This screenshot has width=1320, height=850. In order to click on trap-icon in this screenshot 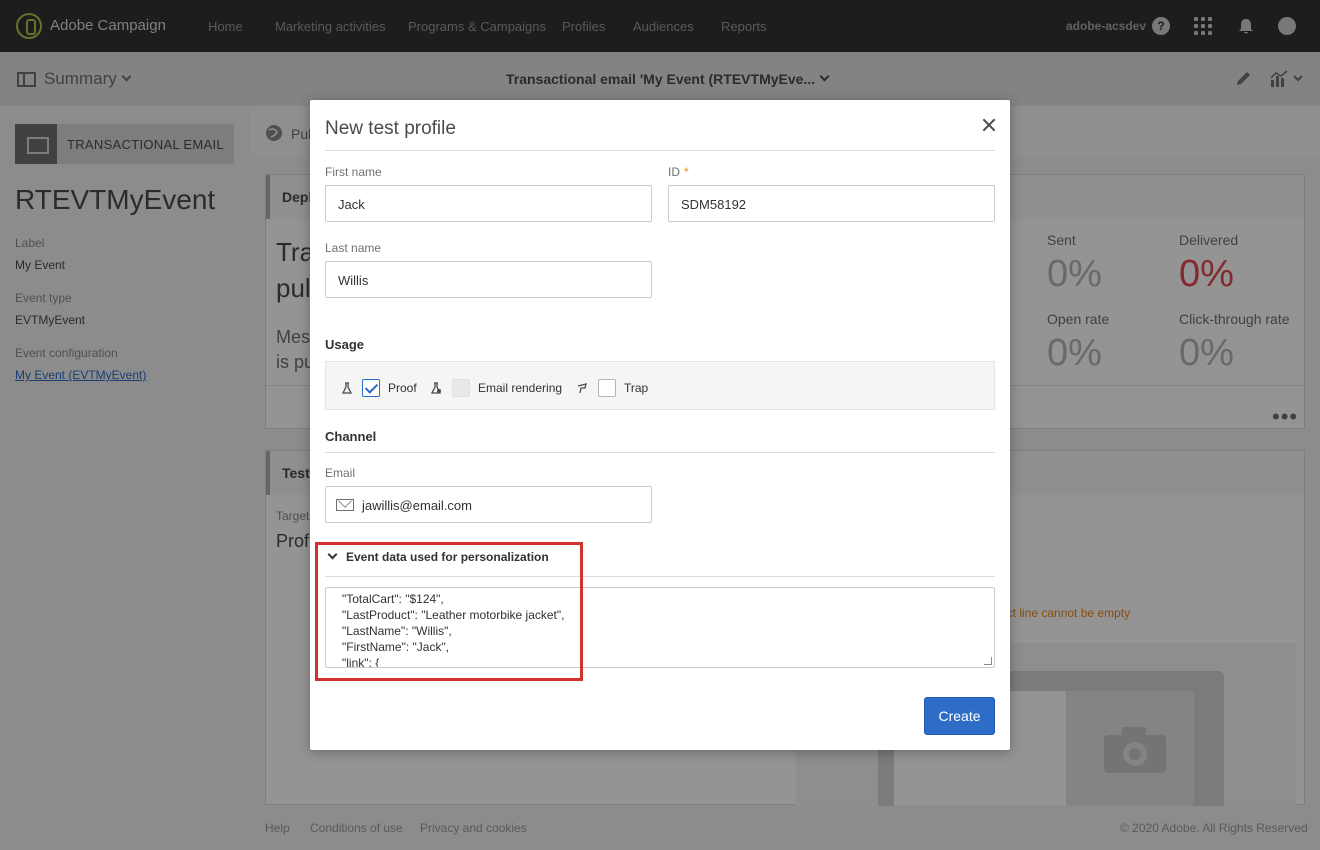, I will do `click(582, 388)`.